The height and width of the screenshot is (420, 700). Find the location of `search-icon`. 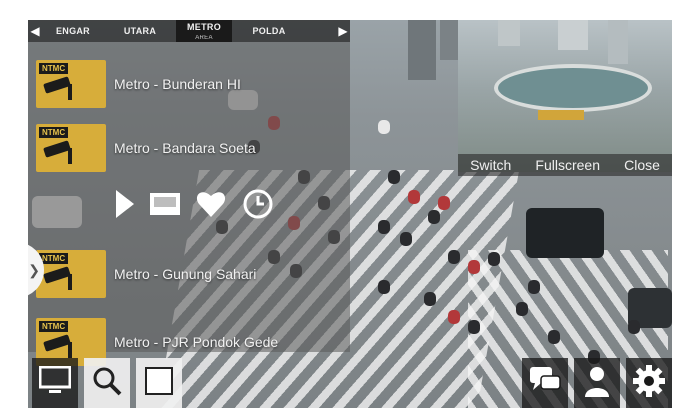

search-icon is located at coordinates (107, 383).